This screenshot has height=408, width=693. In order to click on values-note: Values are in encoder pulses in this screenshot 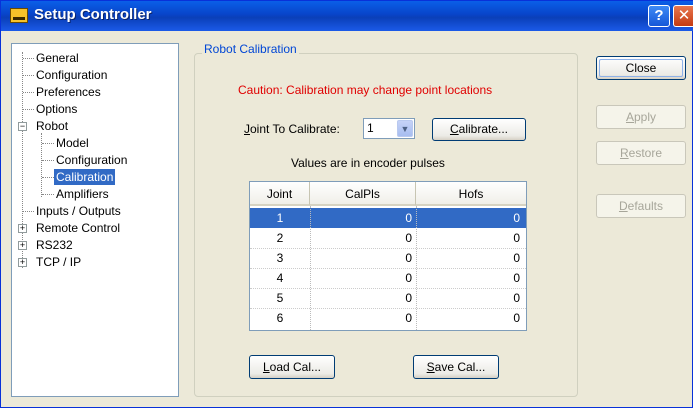, I will do `click(368, 163)`.